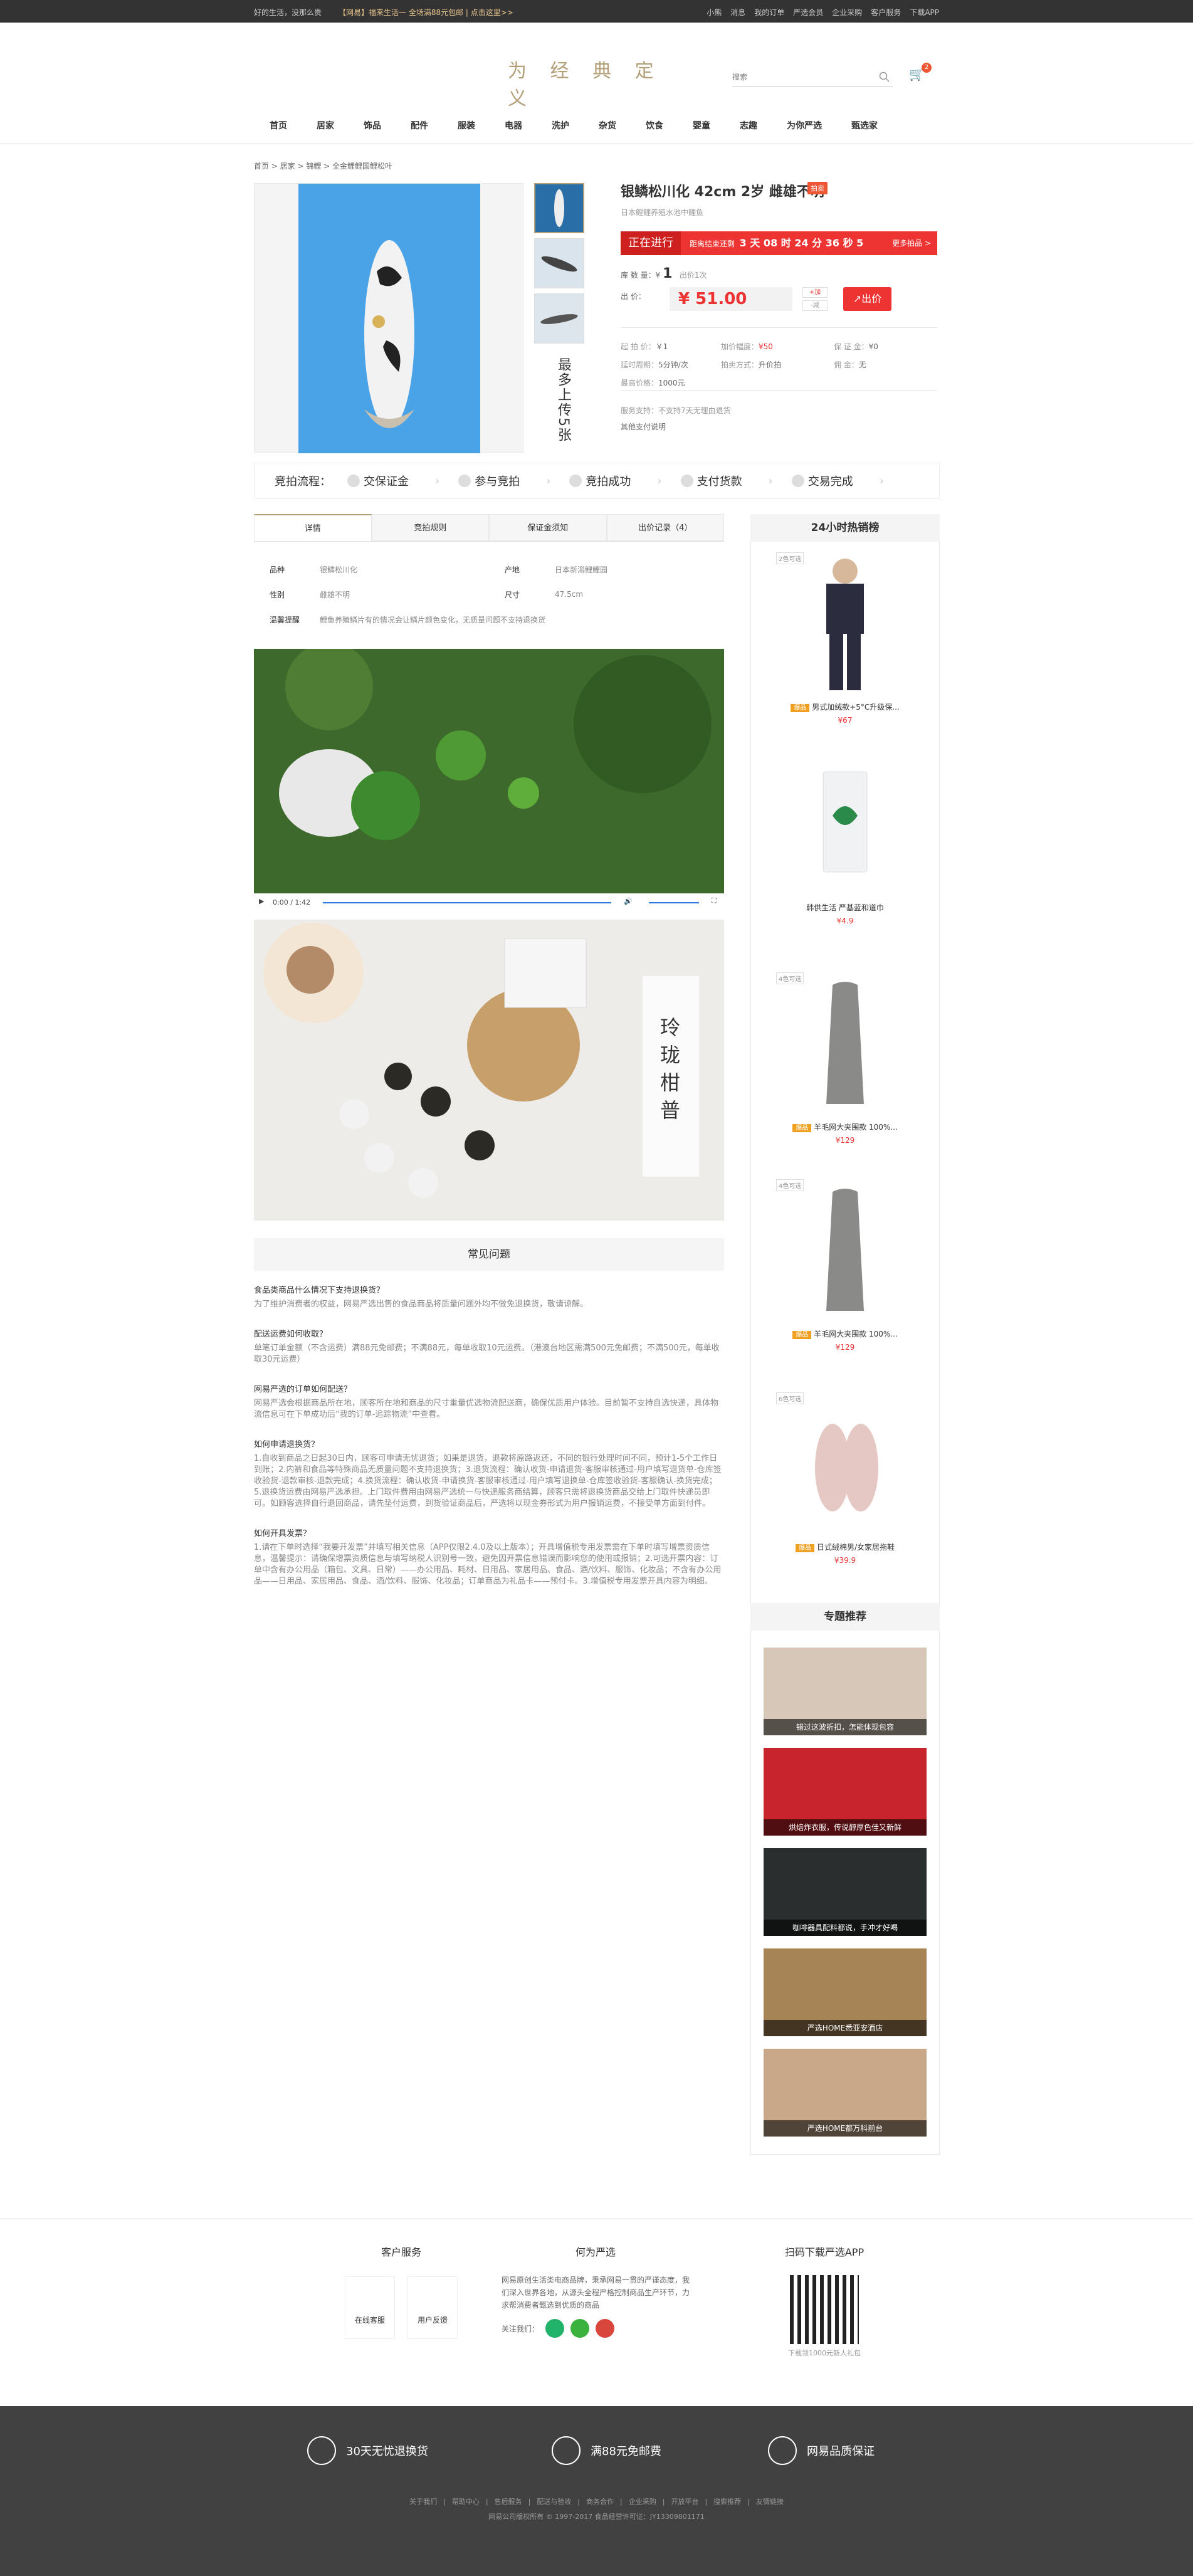 Image resolution: width=1193 pixels, height=2576 pixels. I want to click on hot-item: 6色可选 爆品 日式绒棉男/女家居拖鞋 ¥39.9, so click(845, 1478).